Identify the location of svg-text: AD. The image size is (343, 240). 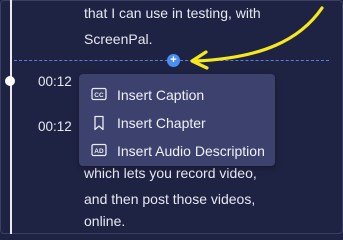
(99, 151).